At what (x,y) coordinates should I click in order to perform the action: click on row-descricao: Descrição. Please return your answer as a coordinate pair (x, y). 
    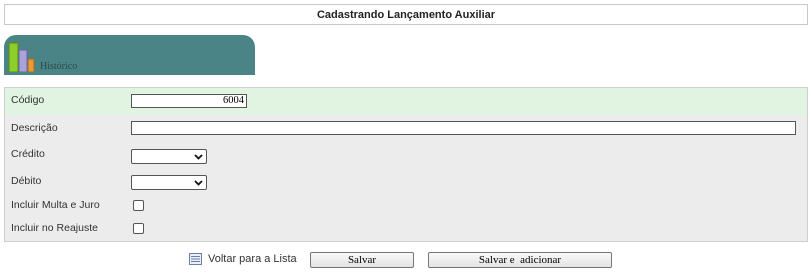
    Looking at the image, I should click on (406, 128).